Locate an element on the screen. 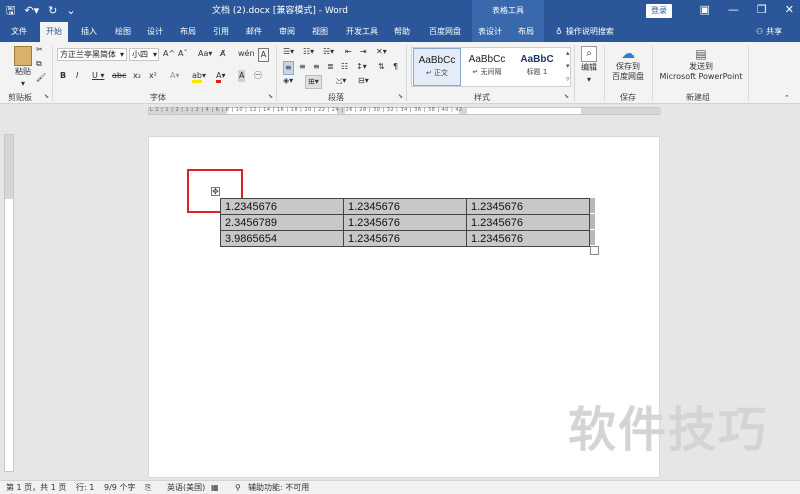  table-row: 1.2345676 1.2345676 1.2345676 is located at coordinates (405, 206).